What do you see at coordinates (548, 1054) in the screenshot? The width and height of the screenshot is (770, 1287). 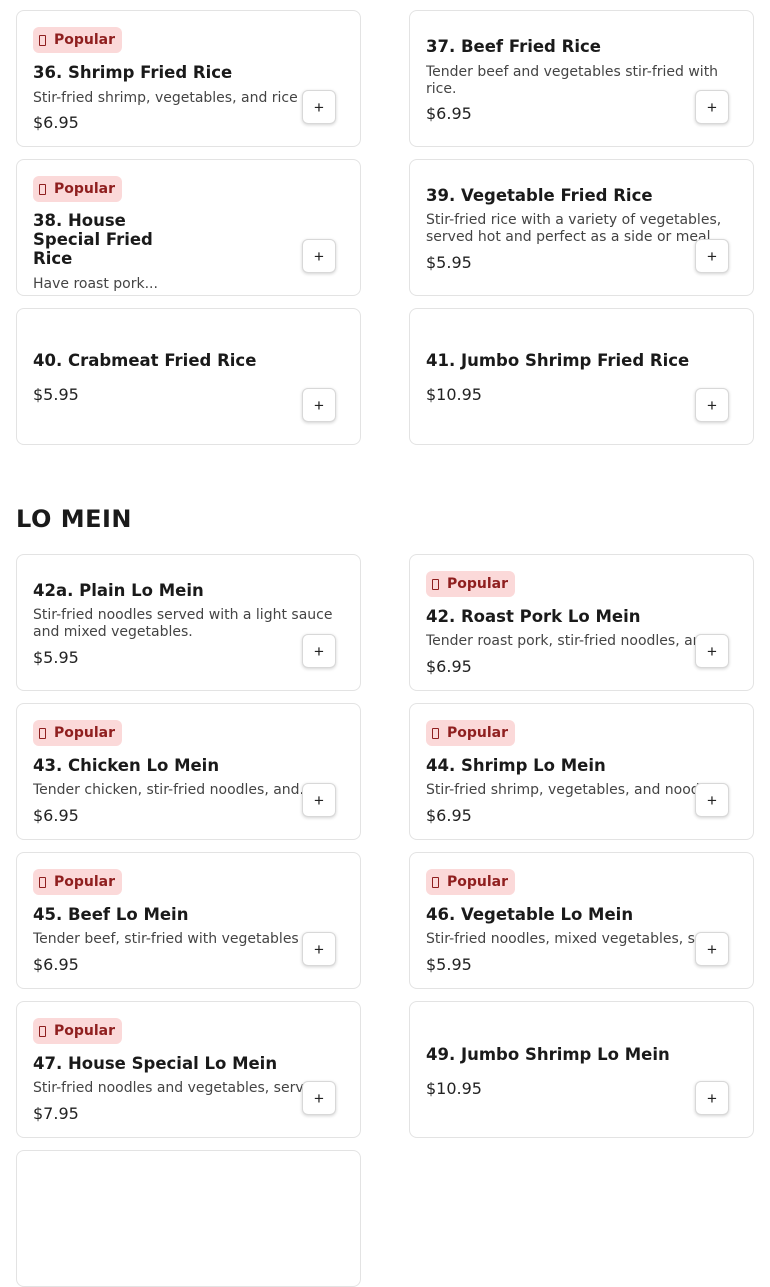 I see `item-title: 49. Jumbo Shrimp Lo Mein` at bounding box center [548, 1054].